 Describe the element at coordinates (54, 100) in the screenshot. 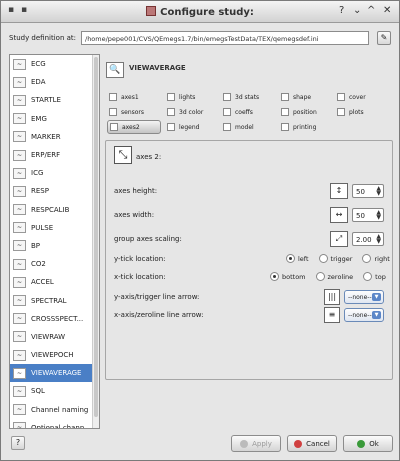

I see `sidebar-item: ~ STARTLE` at that location.